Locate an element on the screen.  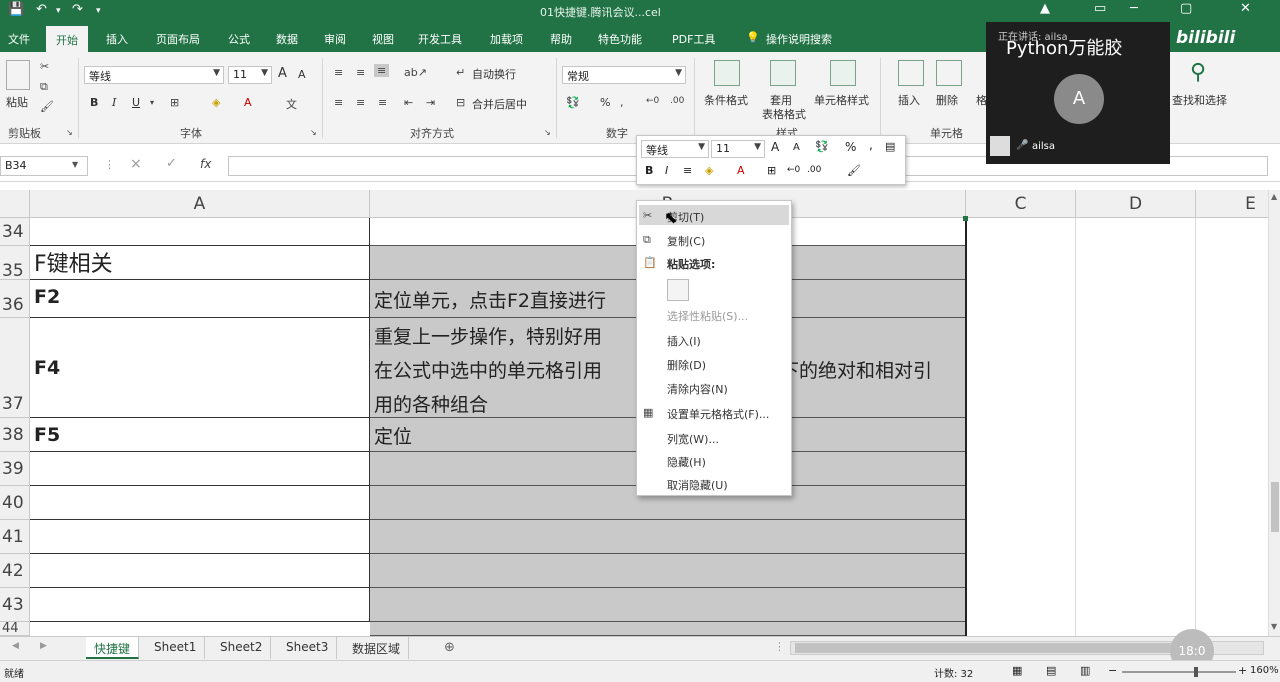
mini-percent-button: % is located at coordinates (850, 147).